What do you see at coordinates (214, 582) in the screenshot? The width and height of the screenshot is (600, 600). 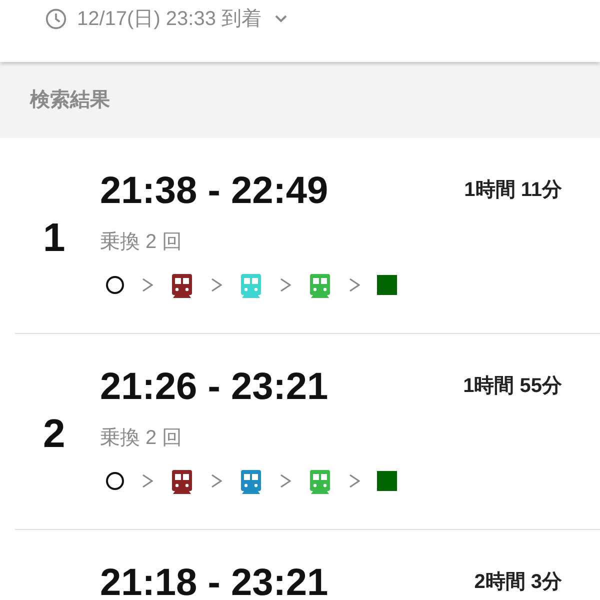 I see `time-range: 21:18 - 23:21` at bounding box center [214, 582].